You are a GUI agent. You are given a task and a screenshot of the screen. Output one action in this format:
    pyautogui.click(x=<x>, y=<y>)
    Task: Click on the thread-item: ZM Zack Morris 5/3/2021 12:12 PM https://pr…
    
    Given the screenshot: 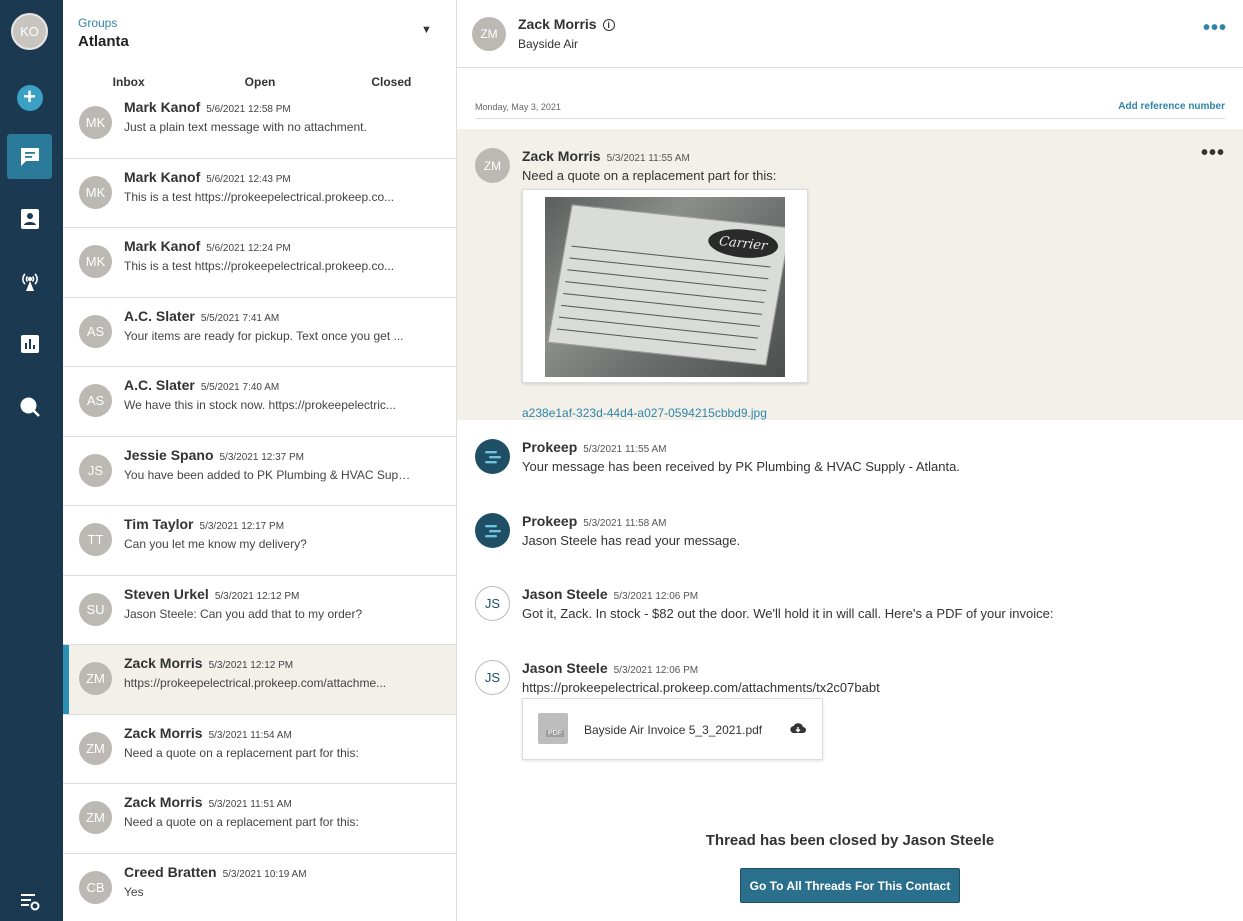 What is the action you would take?
    pyautogui.click(x=259, y=680)
    